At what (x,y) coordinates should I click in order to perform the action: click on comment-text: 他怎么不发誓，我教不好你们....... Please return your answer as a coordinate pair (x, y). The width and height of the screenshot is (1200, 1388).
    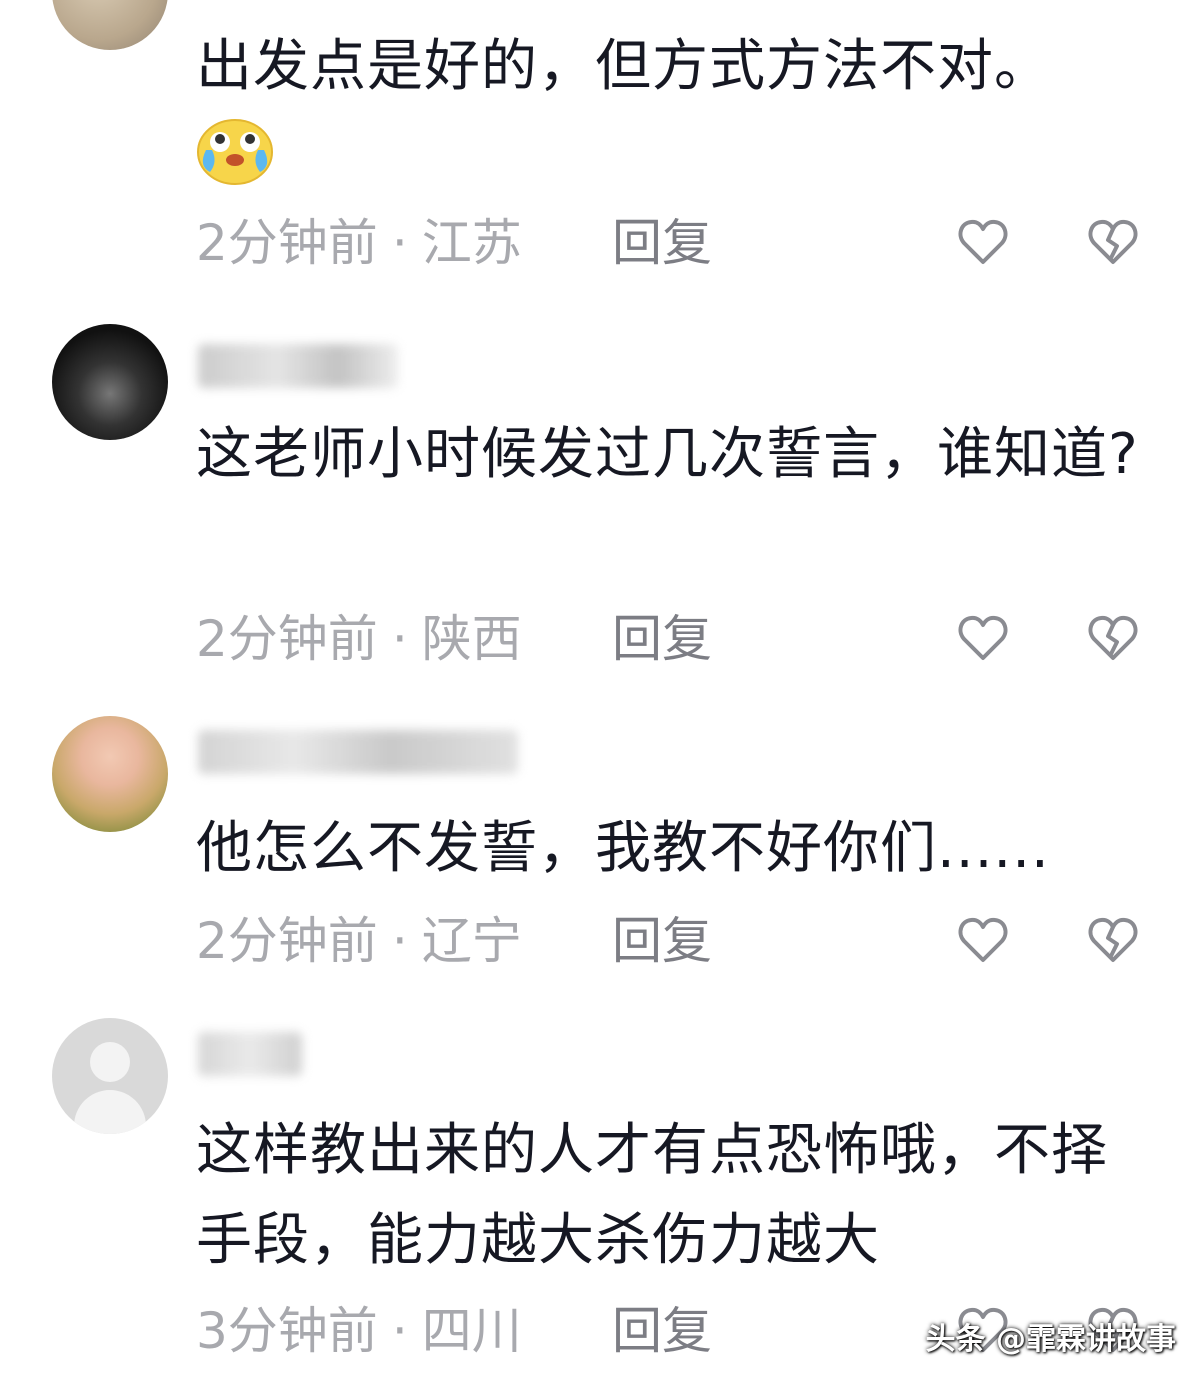
    Looking at the image, I should click on (623, 848).